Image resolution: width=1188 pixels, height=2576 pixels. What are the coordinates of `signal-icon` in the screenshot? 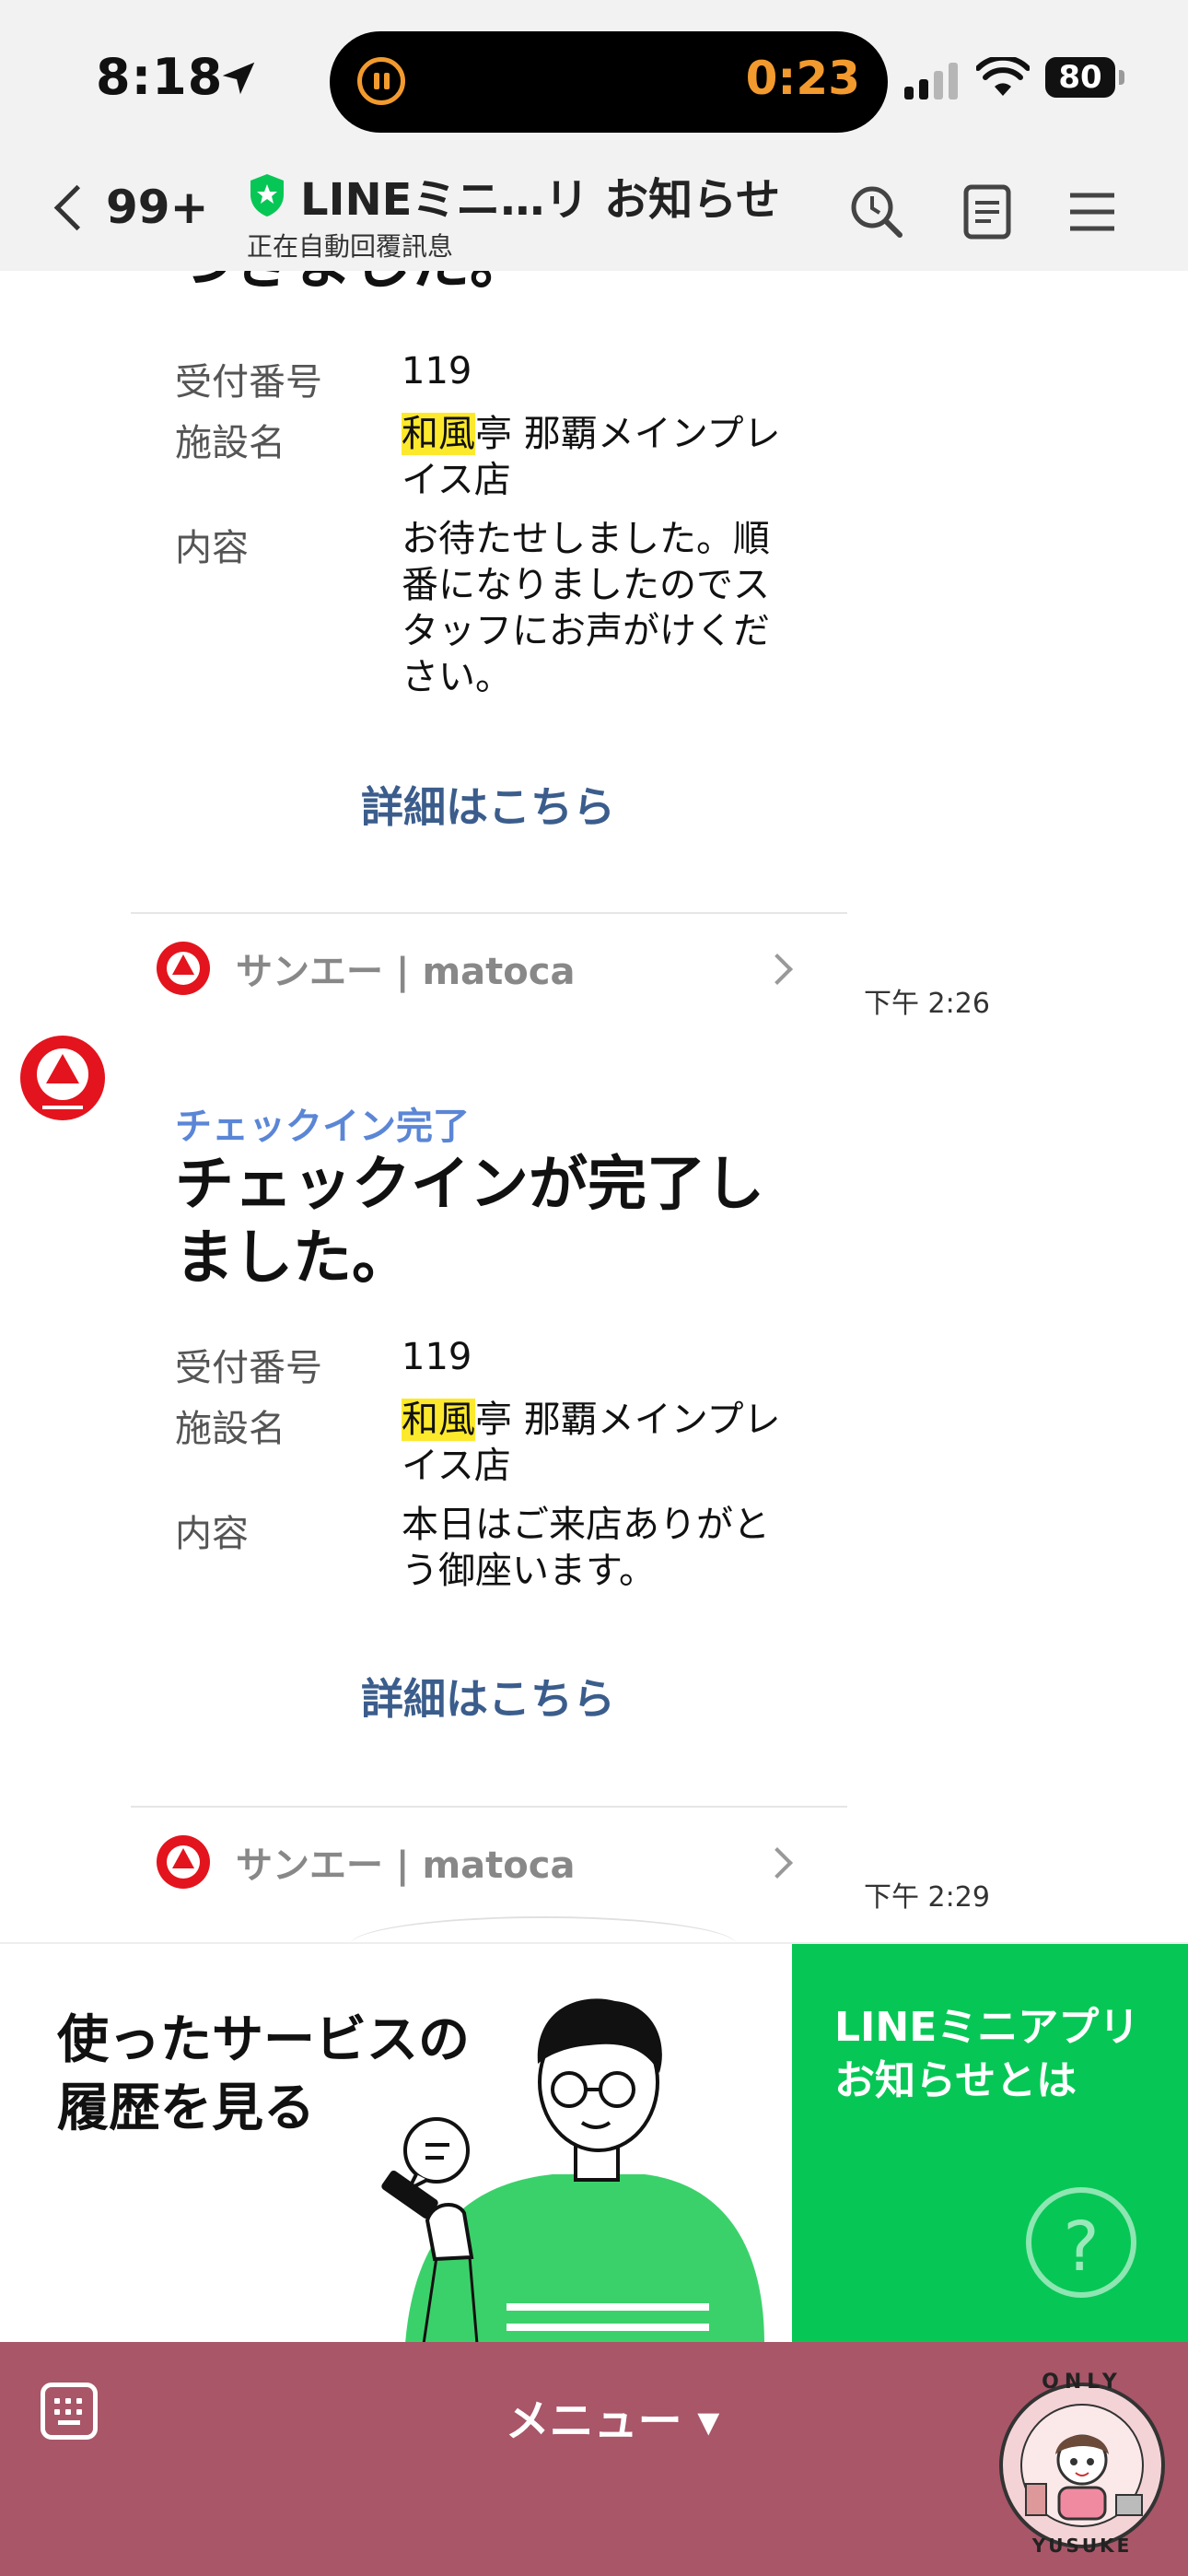 It's located at (932, 80).